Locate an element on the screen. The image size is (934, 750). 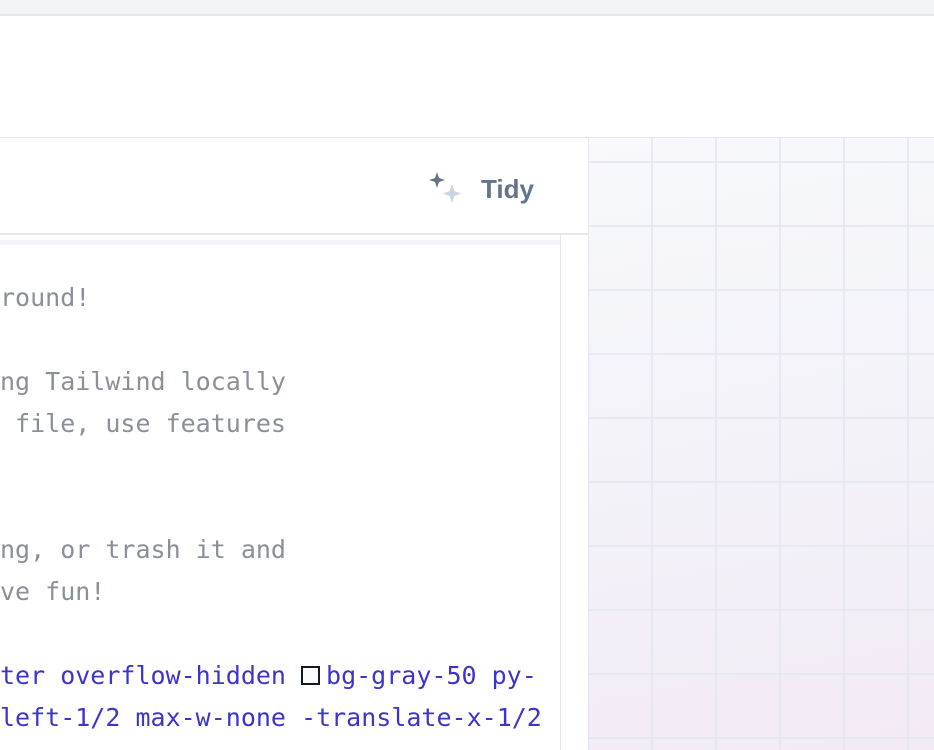
class-tokens: ter overflow-hidden is located at coordinates (151, 675).